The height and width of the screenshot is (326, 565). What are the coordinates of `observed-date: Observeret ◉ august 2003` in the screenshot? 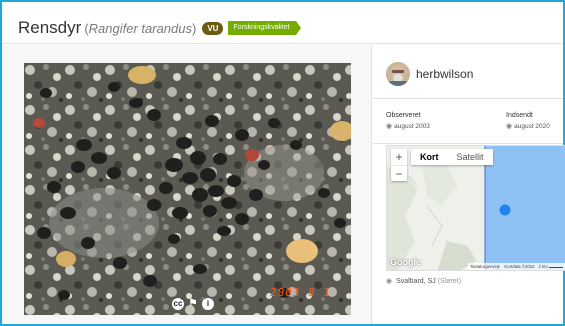 It's located at (408, 121).